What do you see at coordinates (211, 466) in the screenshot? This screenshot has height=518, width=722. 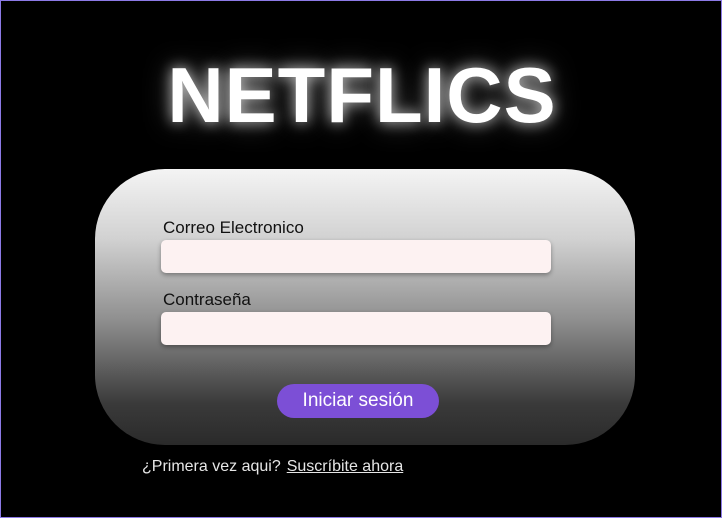 I see `signup-prompt: ¿Primera vez aqui?` at bounding box center [211, 466].